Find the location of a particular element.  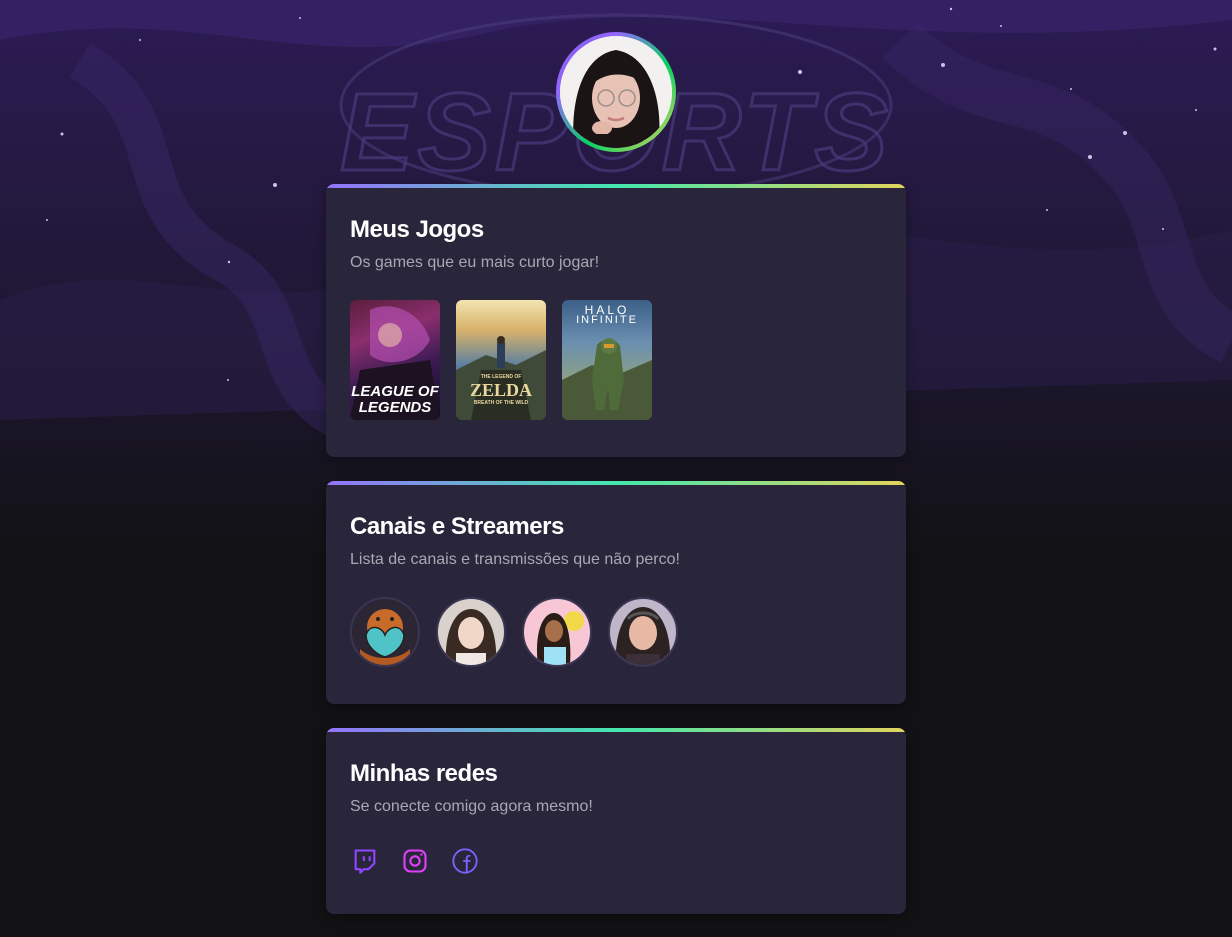

streamers-list is located at coordinates (514, 632).